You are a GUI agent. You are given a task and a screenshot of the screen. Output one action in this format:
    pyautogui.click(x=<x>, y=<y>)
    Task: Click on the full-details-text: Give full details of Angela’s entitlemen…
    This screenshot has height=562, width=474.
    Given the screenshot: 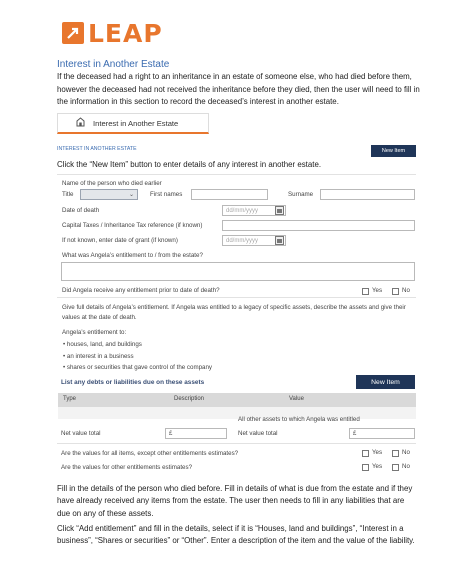 What is the action you would take?
    pyautogui.click(x=234, y=312)
    